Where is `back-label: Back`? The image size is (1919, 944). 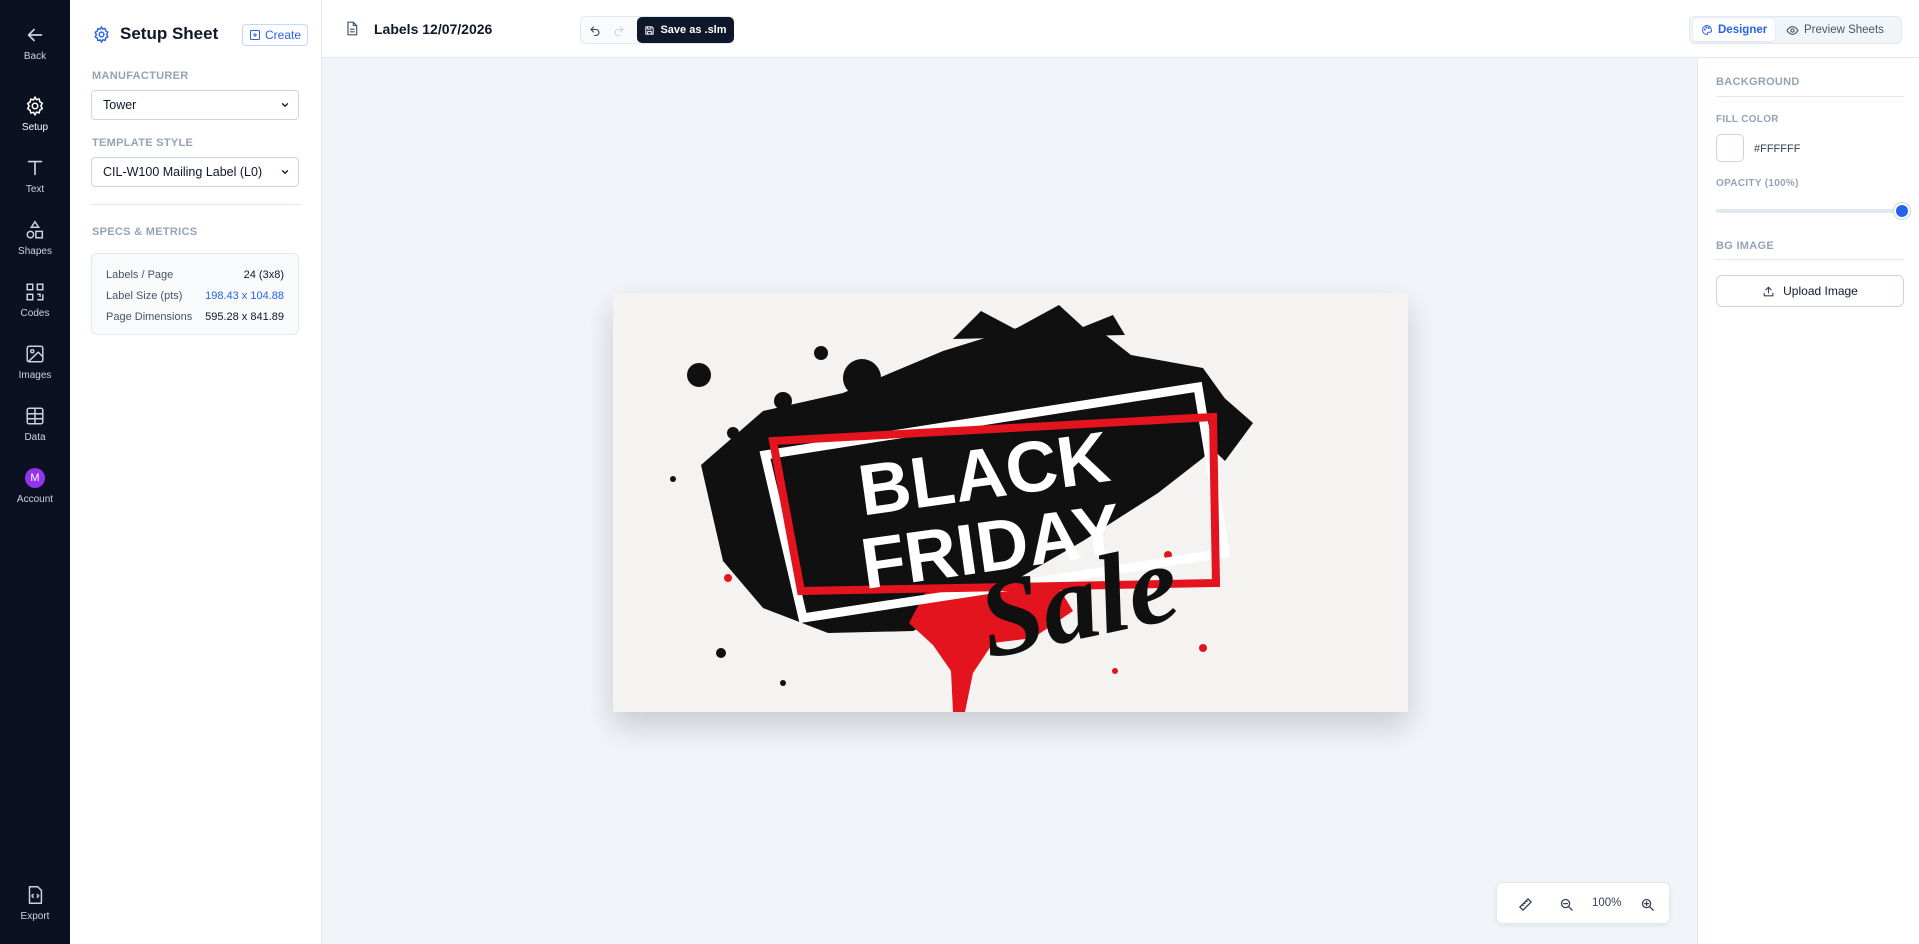 back-label: Back is located at coordinates (35, 56).